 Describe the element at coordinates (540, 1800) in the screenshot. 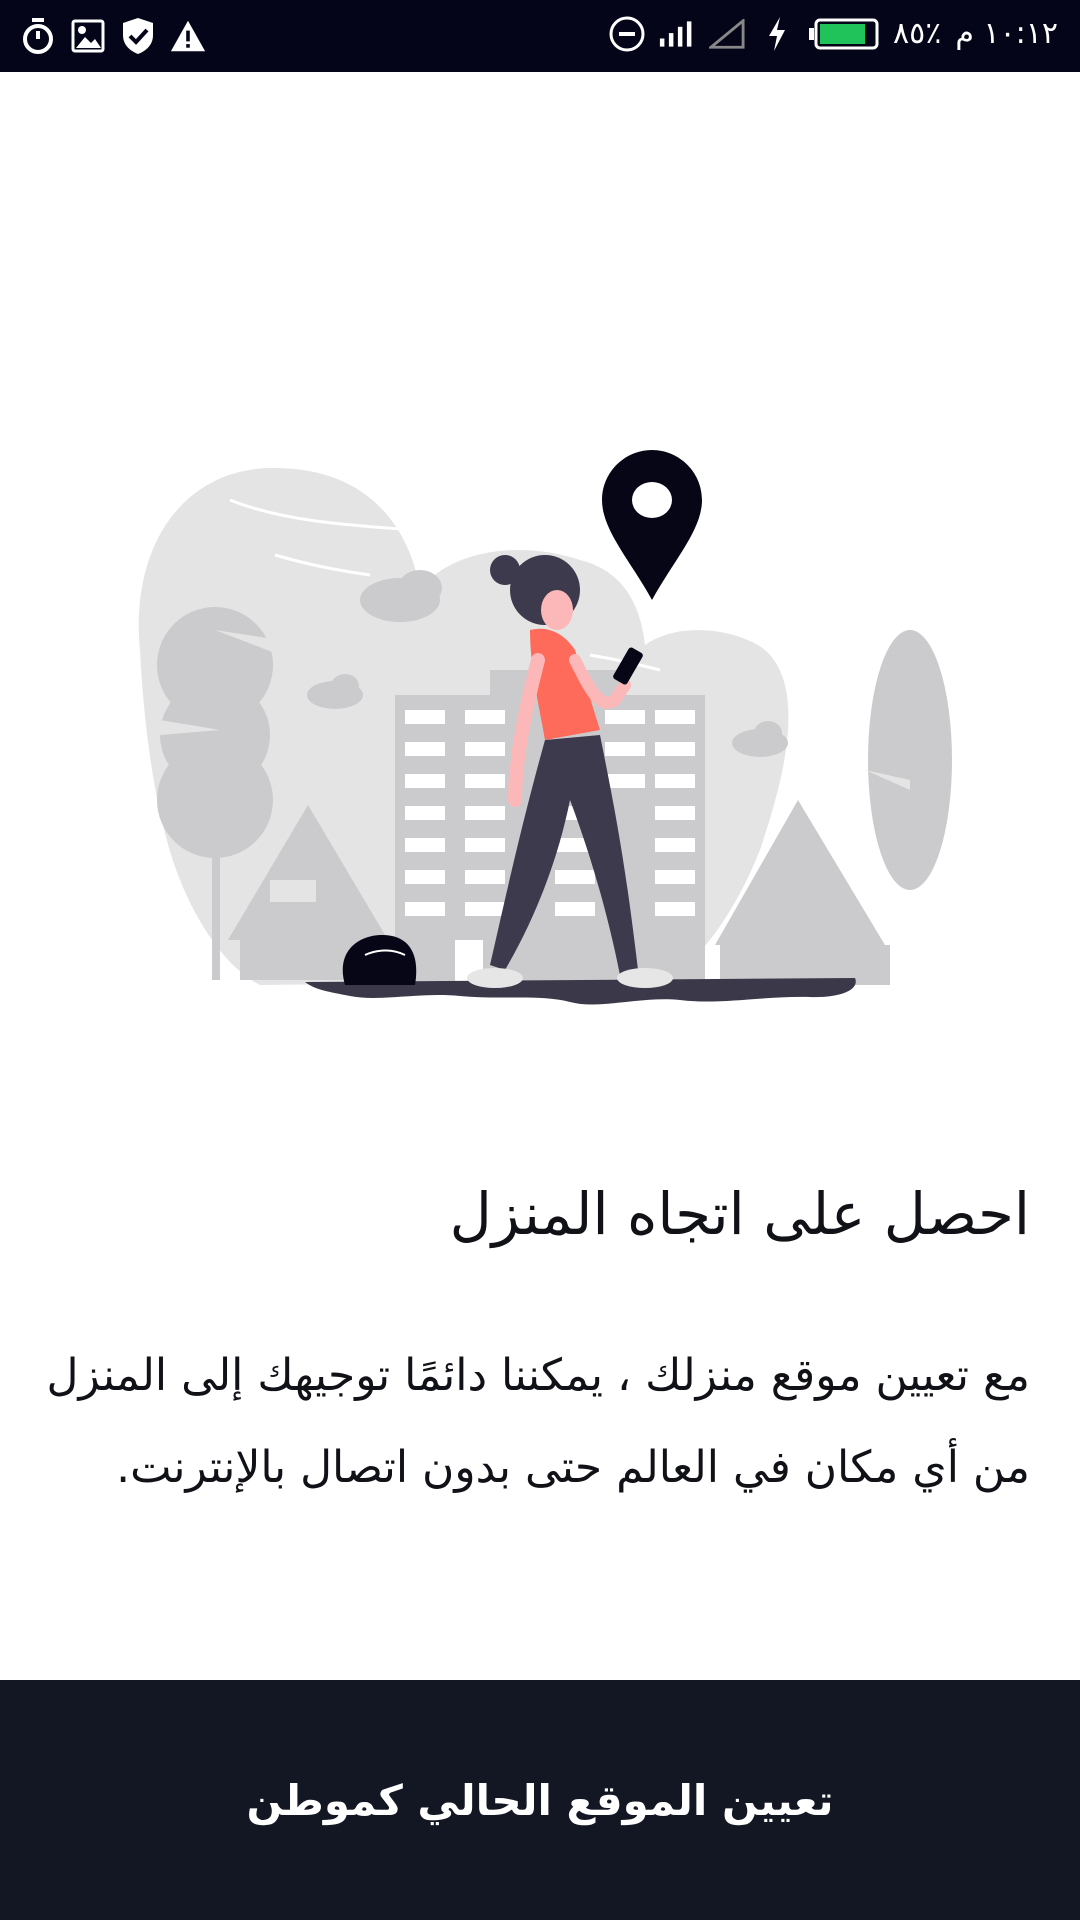

I see `set-current-location-as-home-button: تعيين الموقع الحالي كموطن` at that location.